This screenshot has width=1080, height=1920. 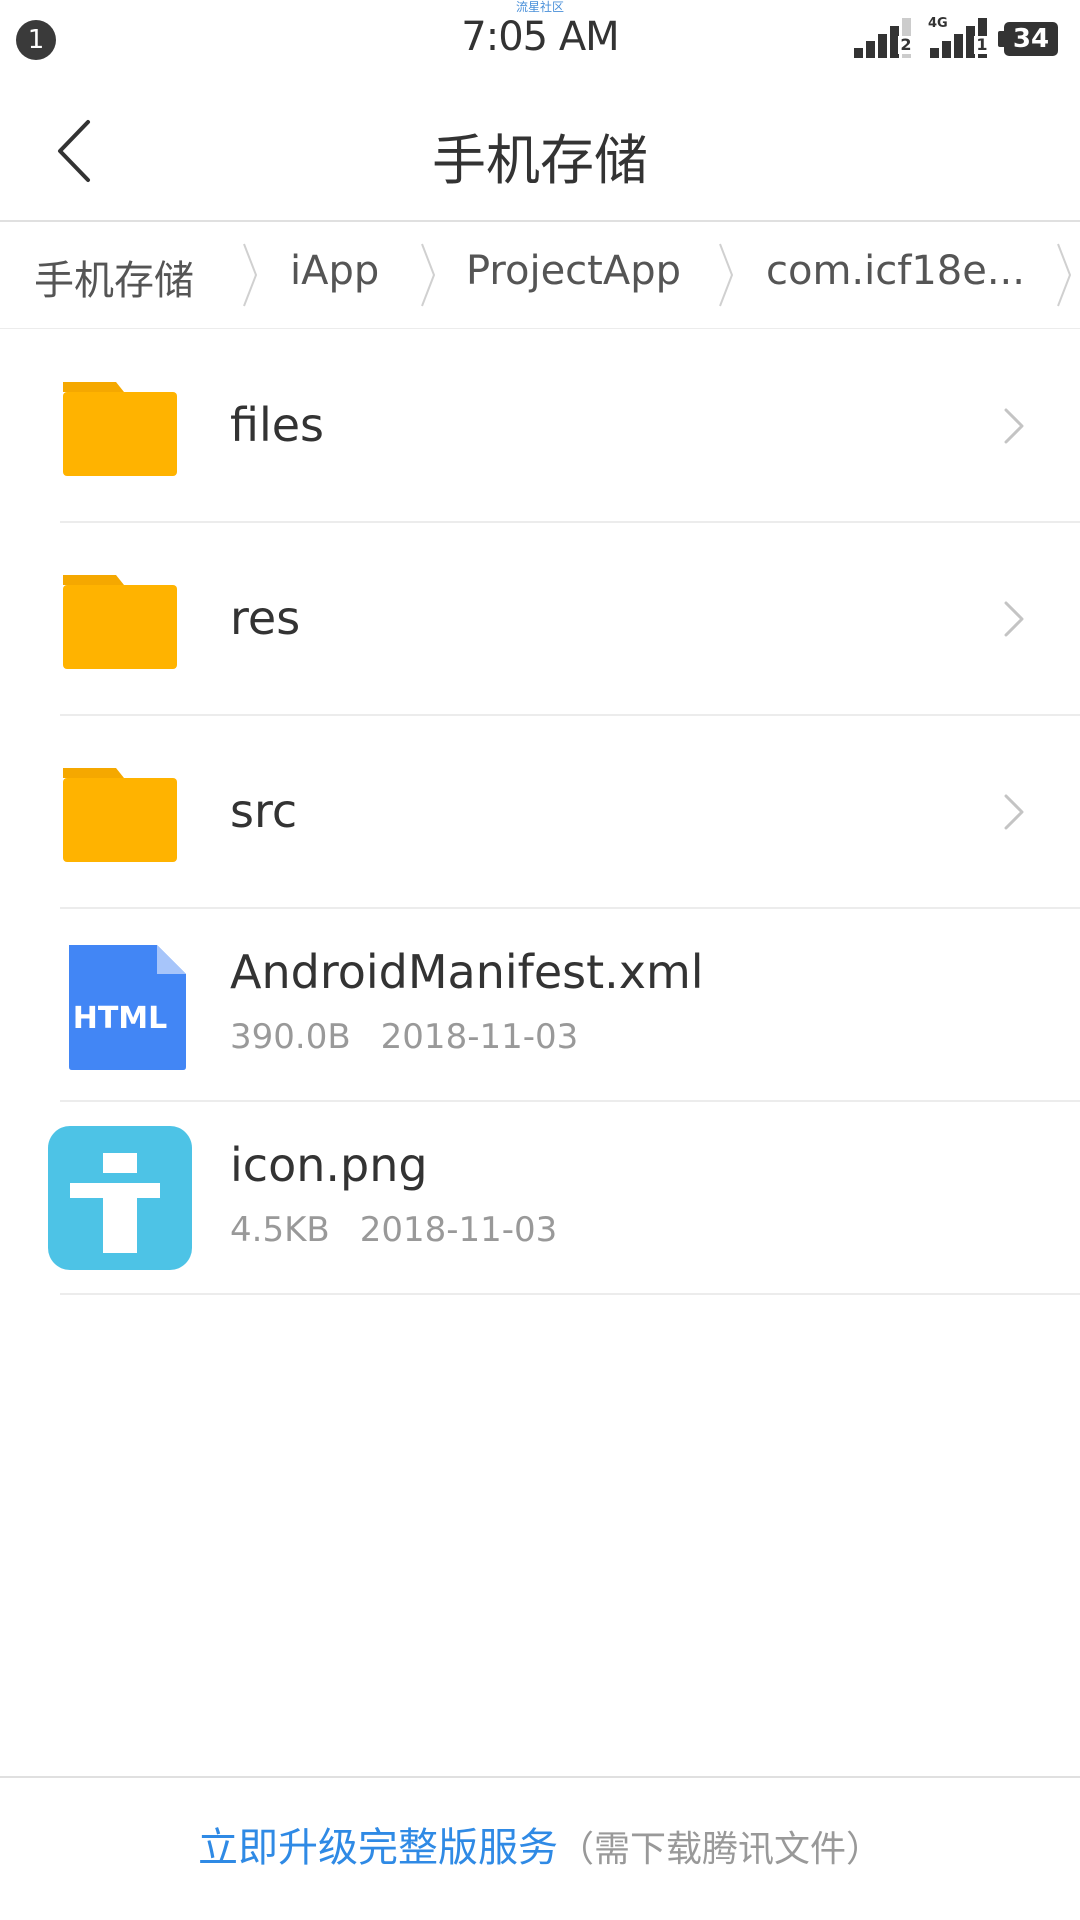 What do you see at coordinates (264, 811) in the screenshot?
I see `file-name: src` at bounding box center [264, 811].